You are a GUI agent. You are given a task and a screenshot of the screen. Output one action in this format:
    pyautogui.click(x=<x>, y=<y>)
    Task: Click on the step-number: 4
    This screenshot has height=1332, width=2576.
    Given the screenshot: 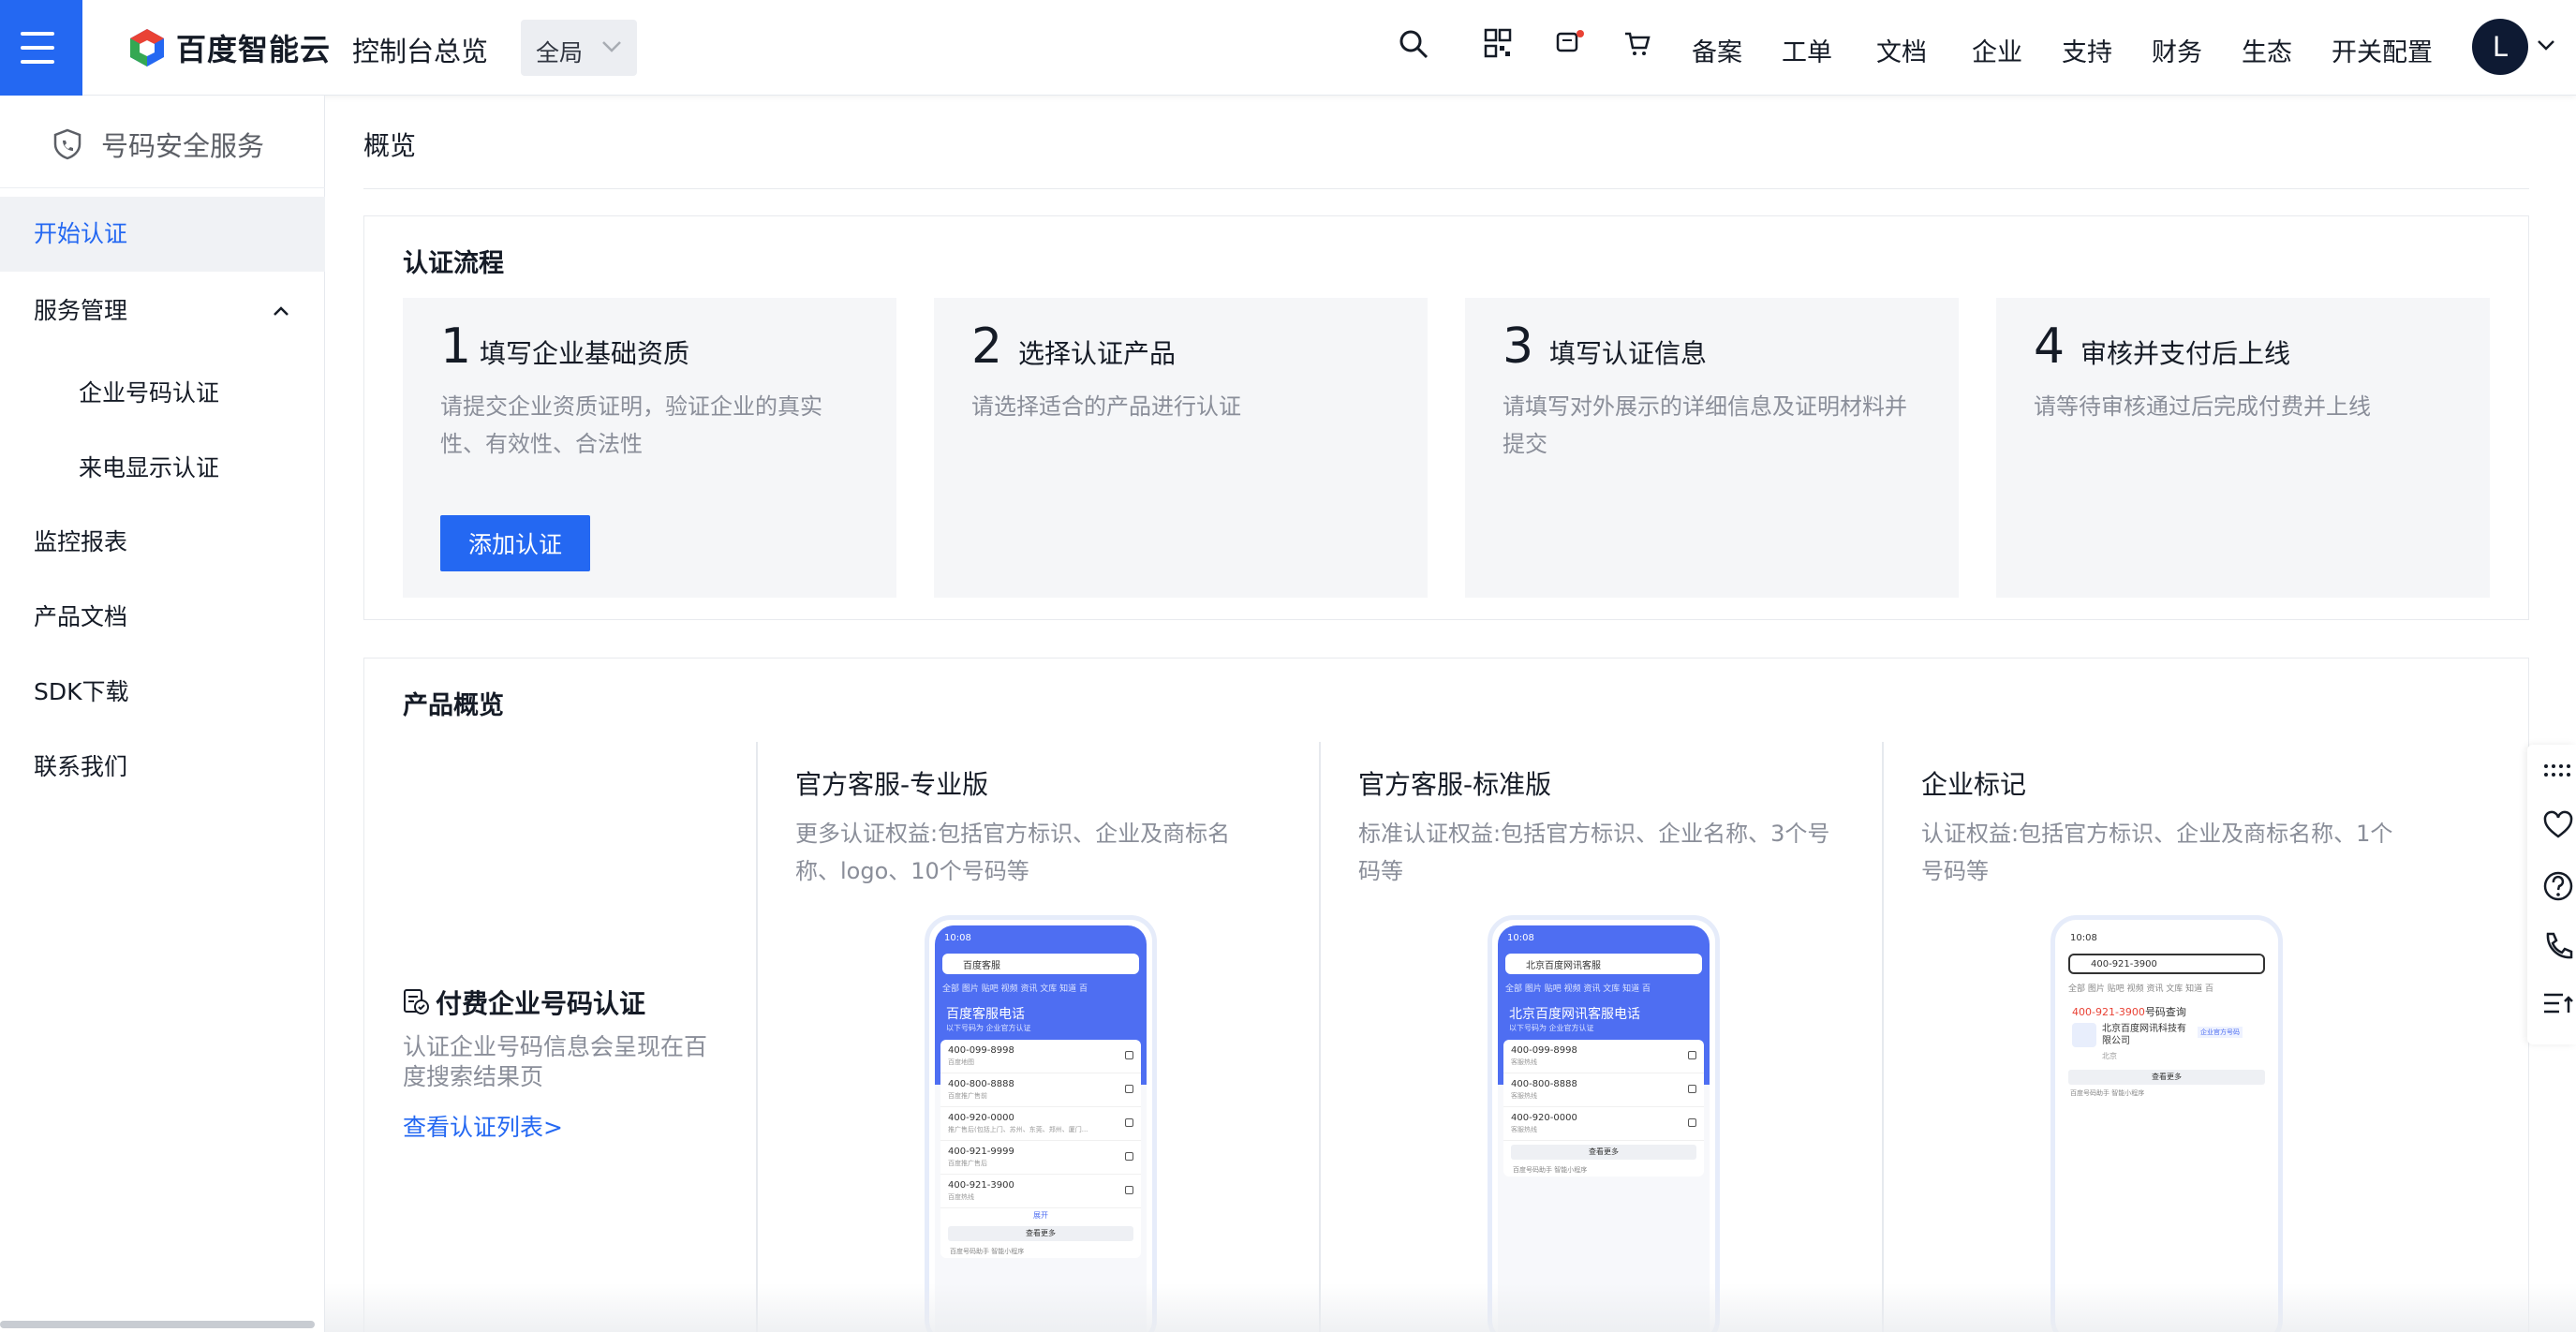 What is the action you would take?
    pyautogui.click(x=2049, y=346)
    